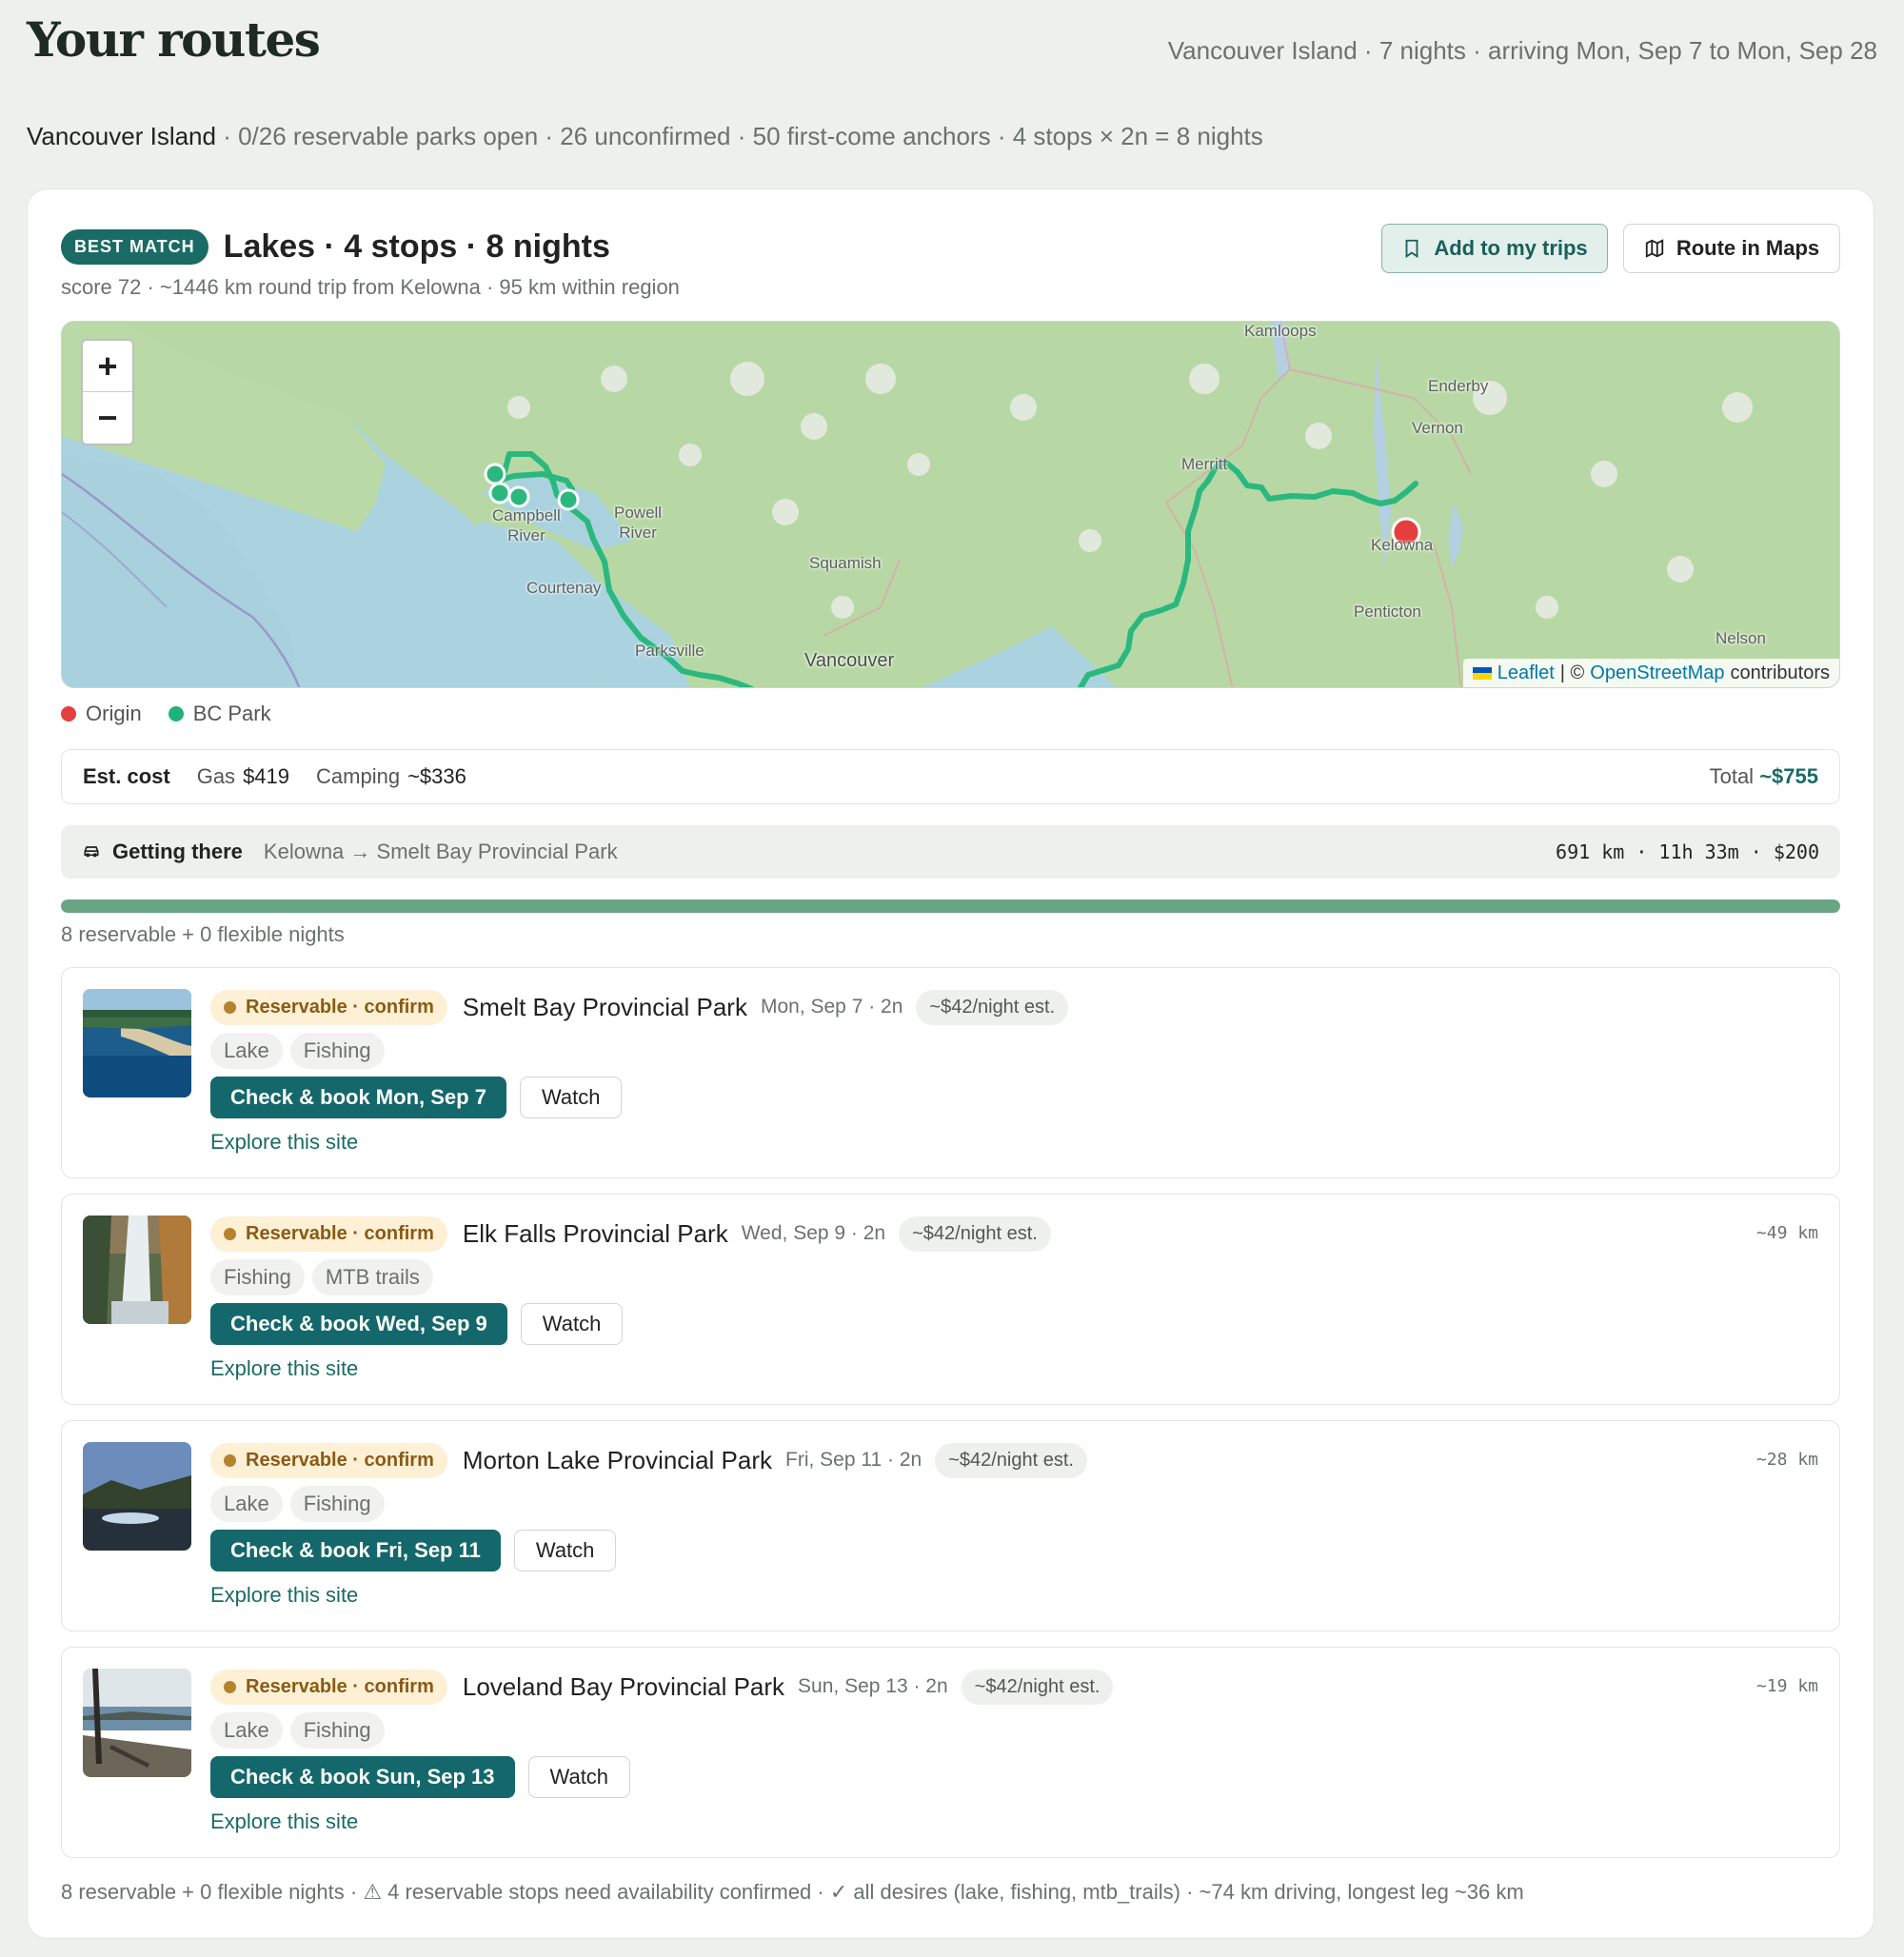 The width and height of the screenshot is (1904, 1957). I want to click on leg-distance: ~49 km, so click(1786, 1233).